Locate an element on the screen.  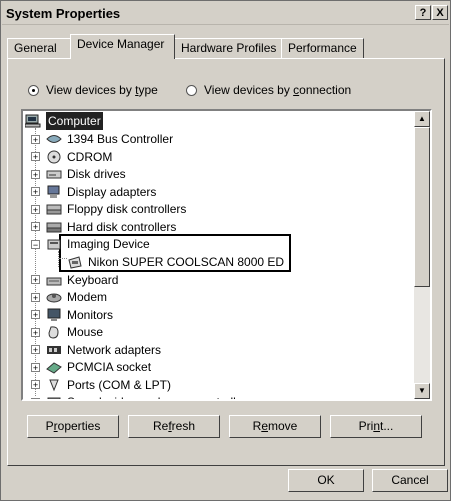
title-bar: System Properties ? X is located at coordinates (225, 13).